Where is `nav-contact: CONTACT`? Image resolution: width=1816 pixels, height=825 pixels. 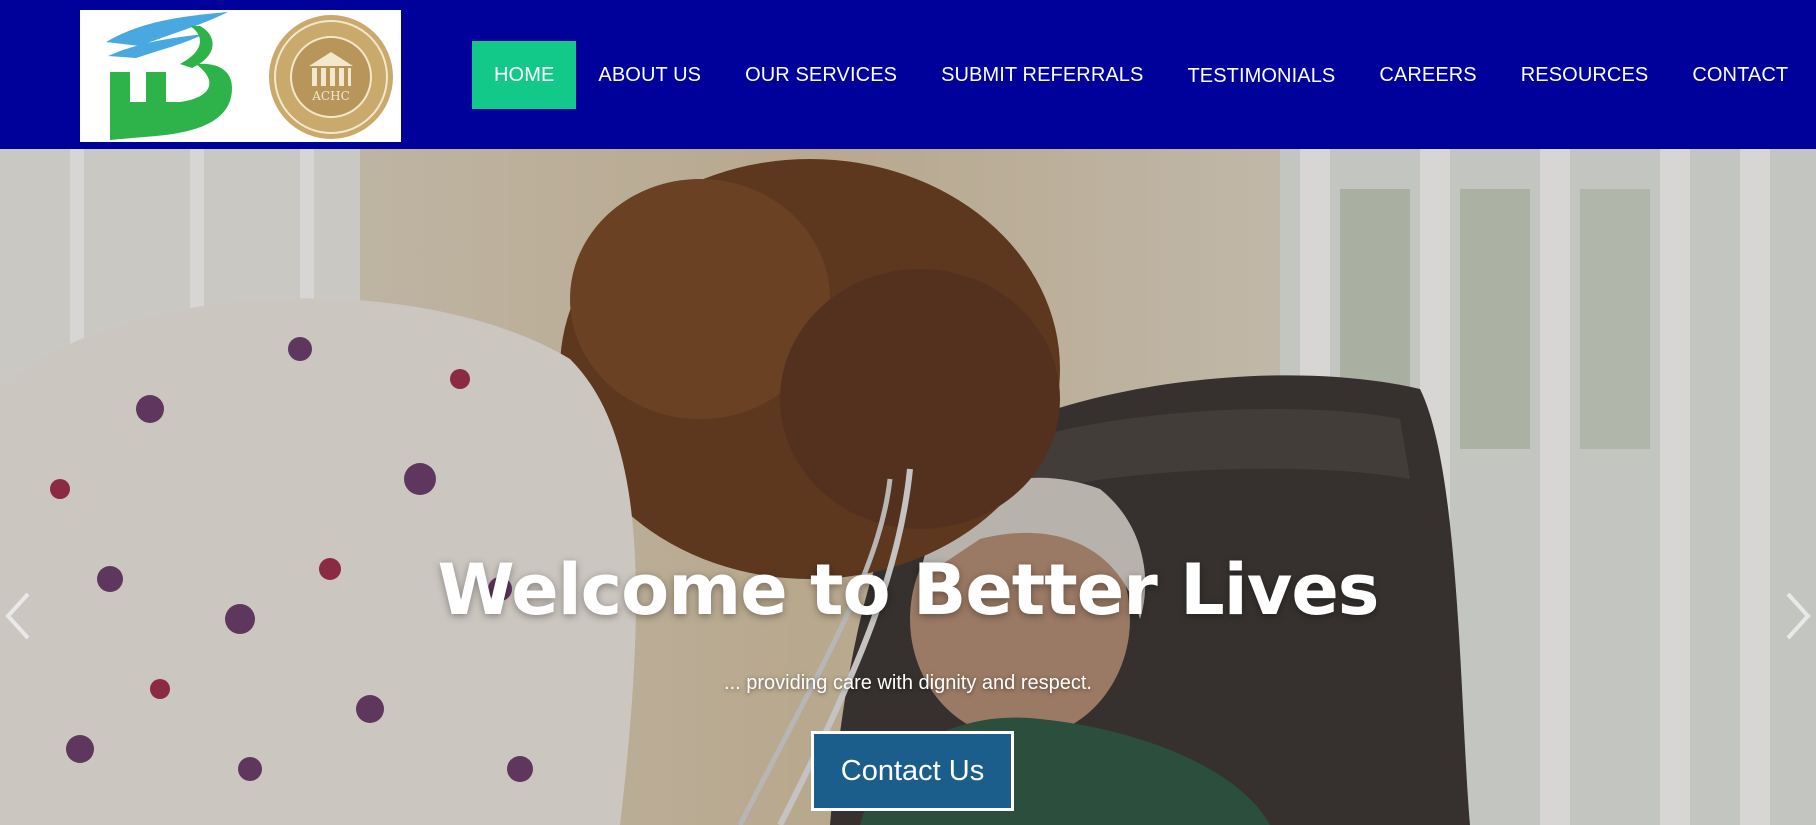 nav-contact: CONTACT is located at coordinates (1740, 75).